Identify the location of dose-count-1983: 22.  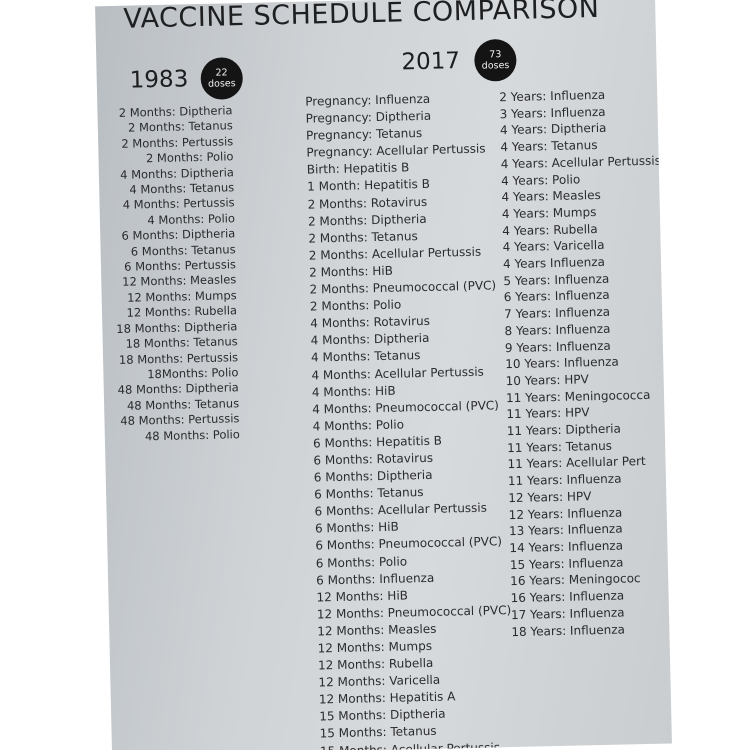
(221, 73).